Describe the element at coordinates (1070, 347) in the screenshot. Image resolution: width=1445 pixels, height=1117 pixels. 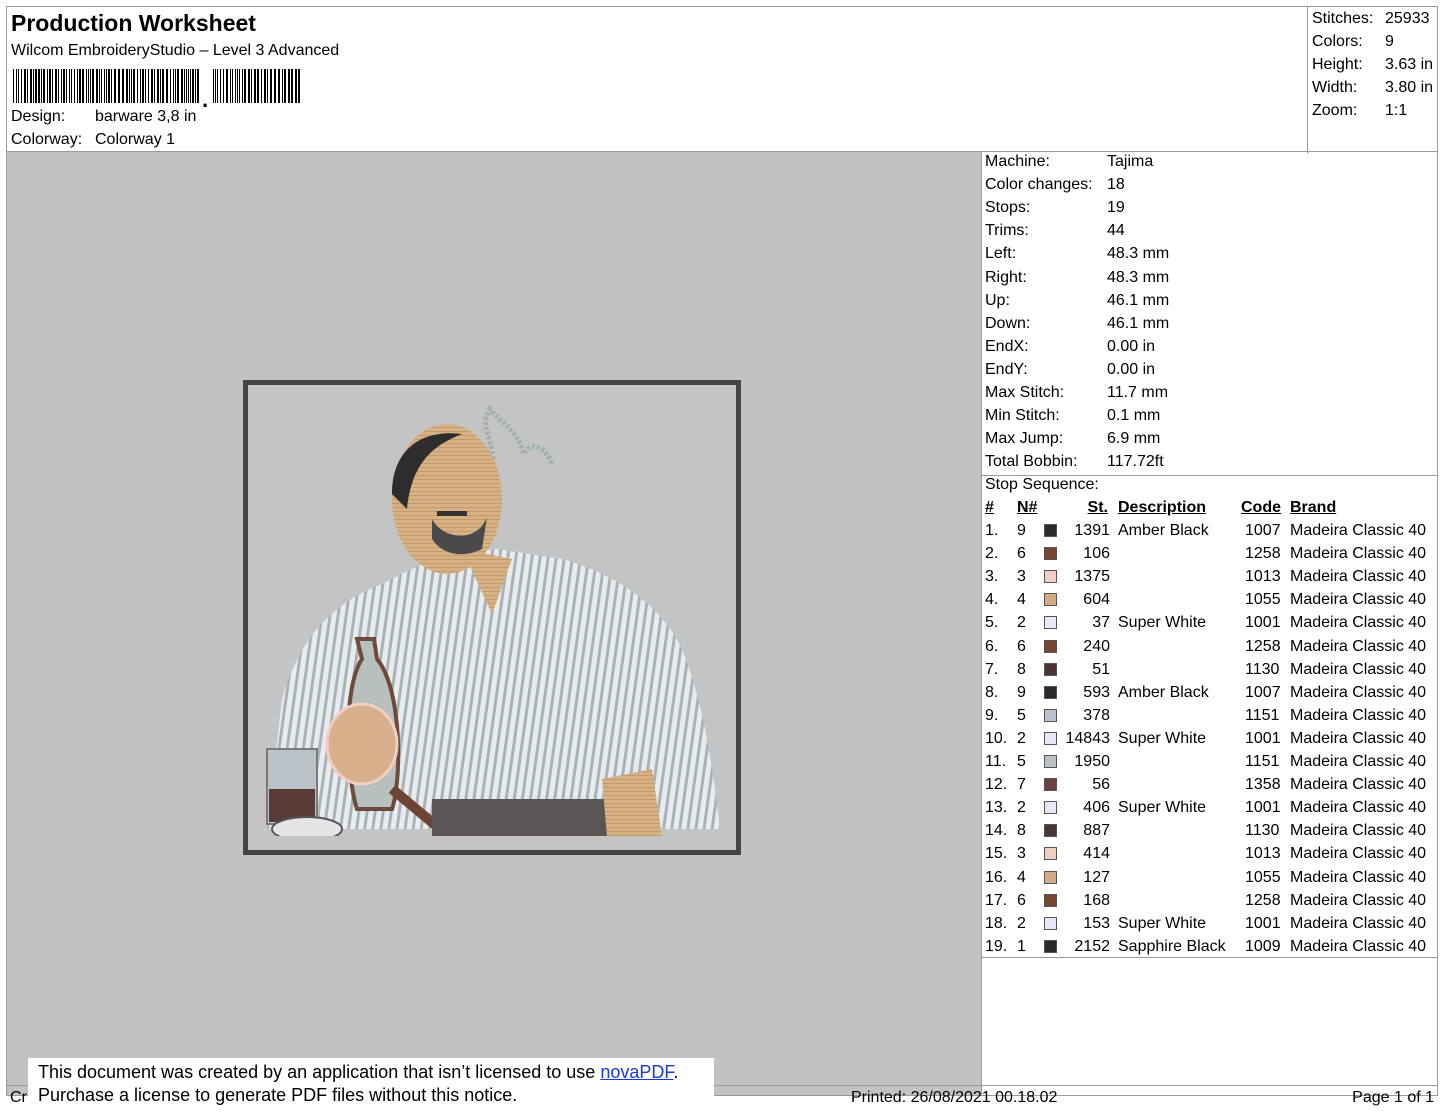
I see `info-row: EndX: 0.00 in` at that location.